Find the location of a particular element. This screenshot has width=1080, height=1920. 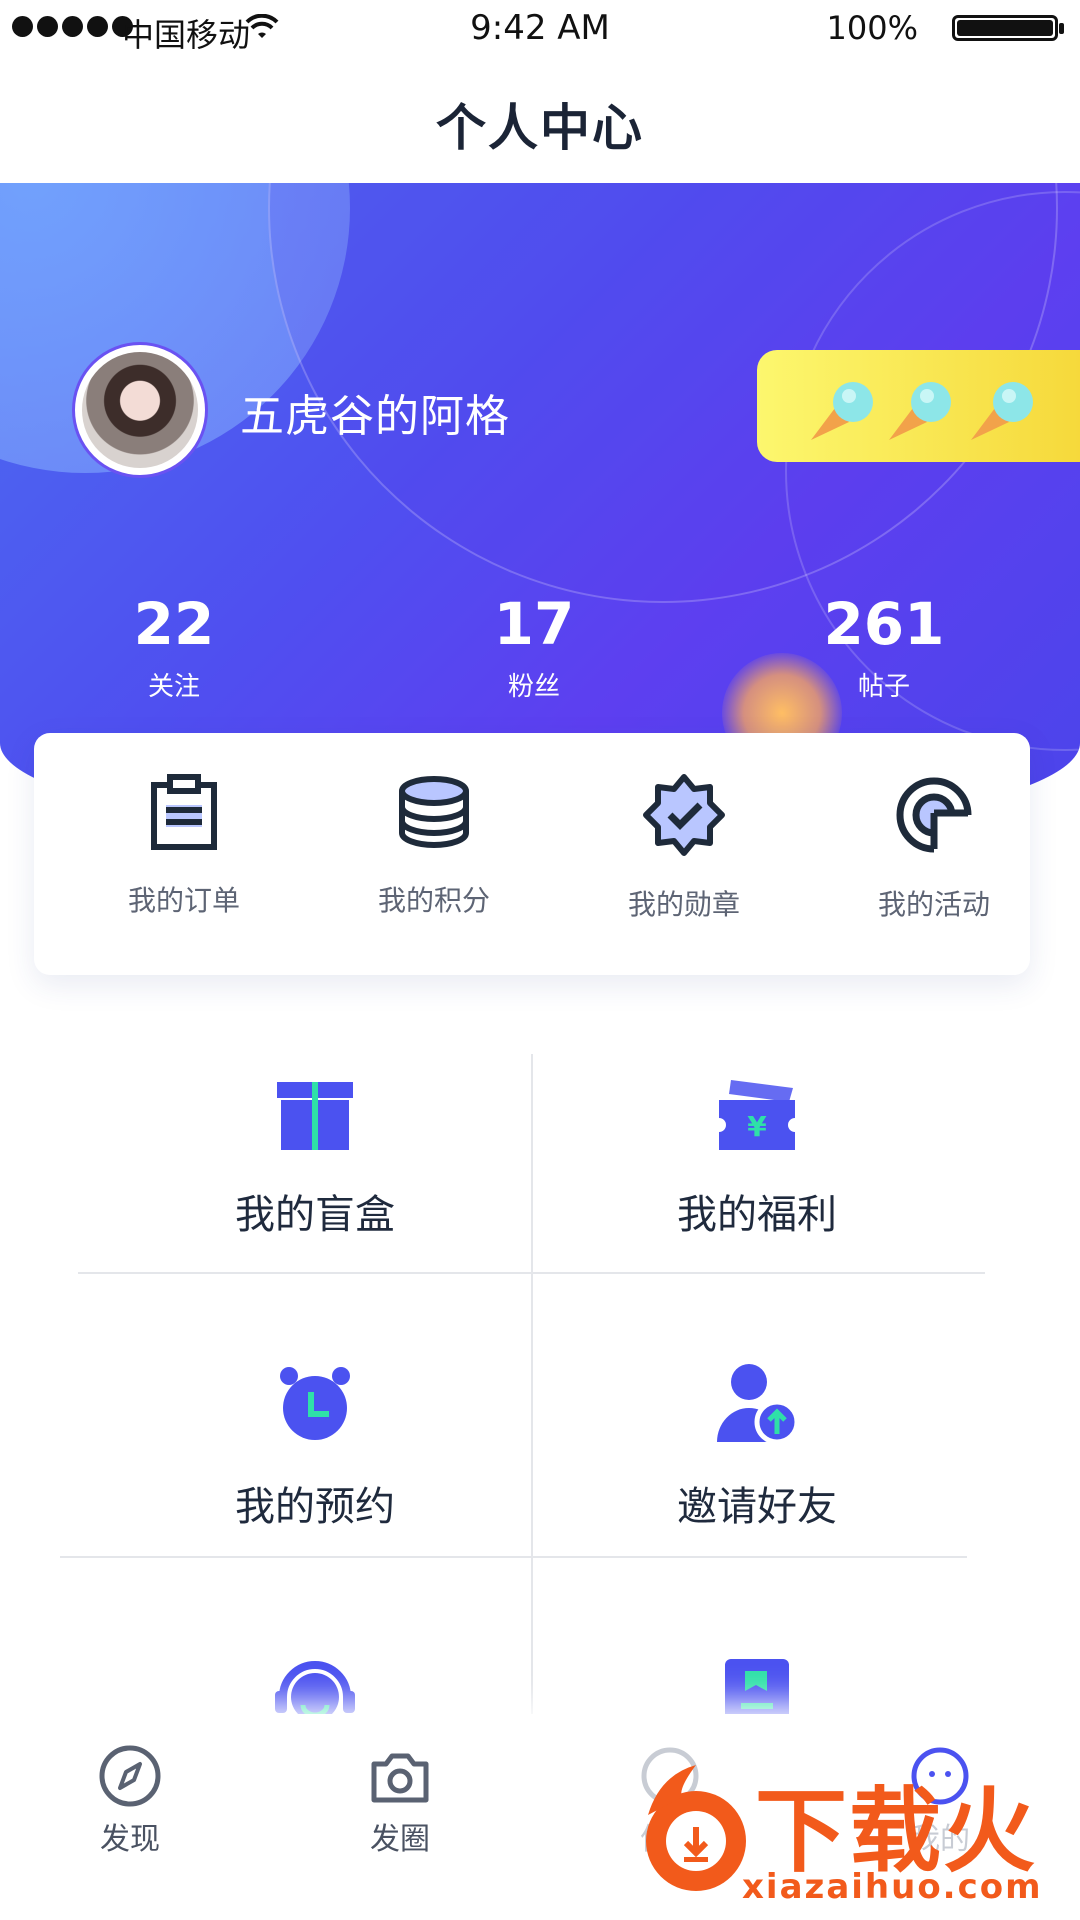

coupon-yen-icon: ¥ is located at coordinates (757, 1115).